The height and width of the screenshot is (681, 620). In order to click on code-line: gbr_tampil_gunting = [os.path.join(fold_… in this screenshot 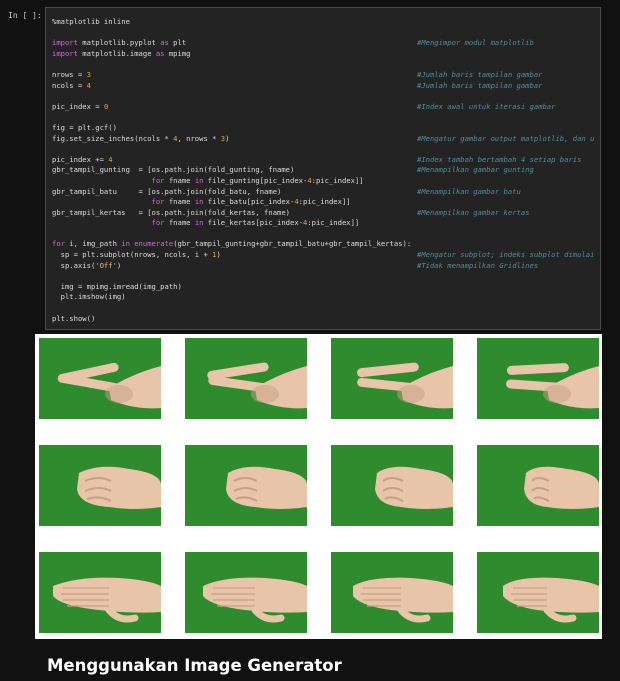, I will do `click(324, 170)`.